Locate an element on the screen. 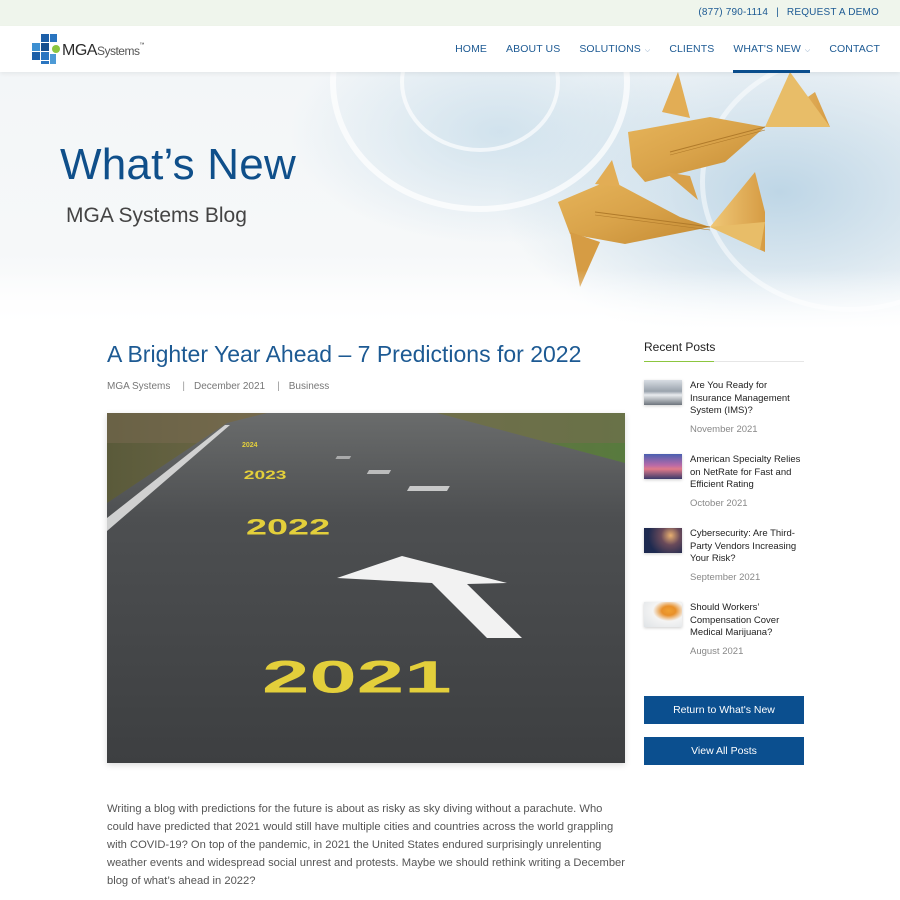 The width and height of the screenshot is (900, 900). post-meta: MGA Systems | December 2021 | Business is located at coordinates (218, 386).